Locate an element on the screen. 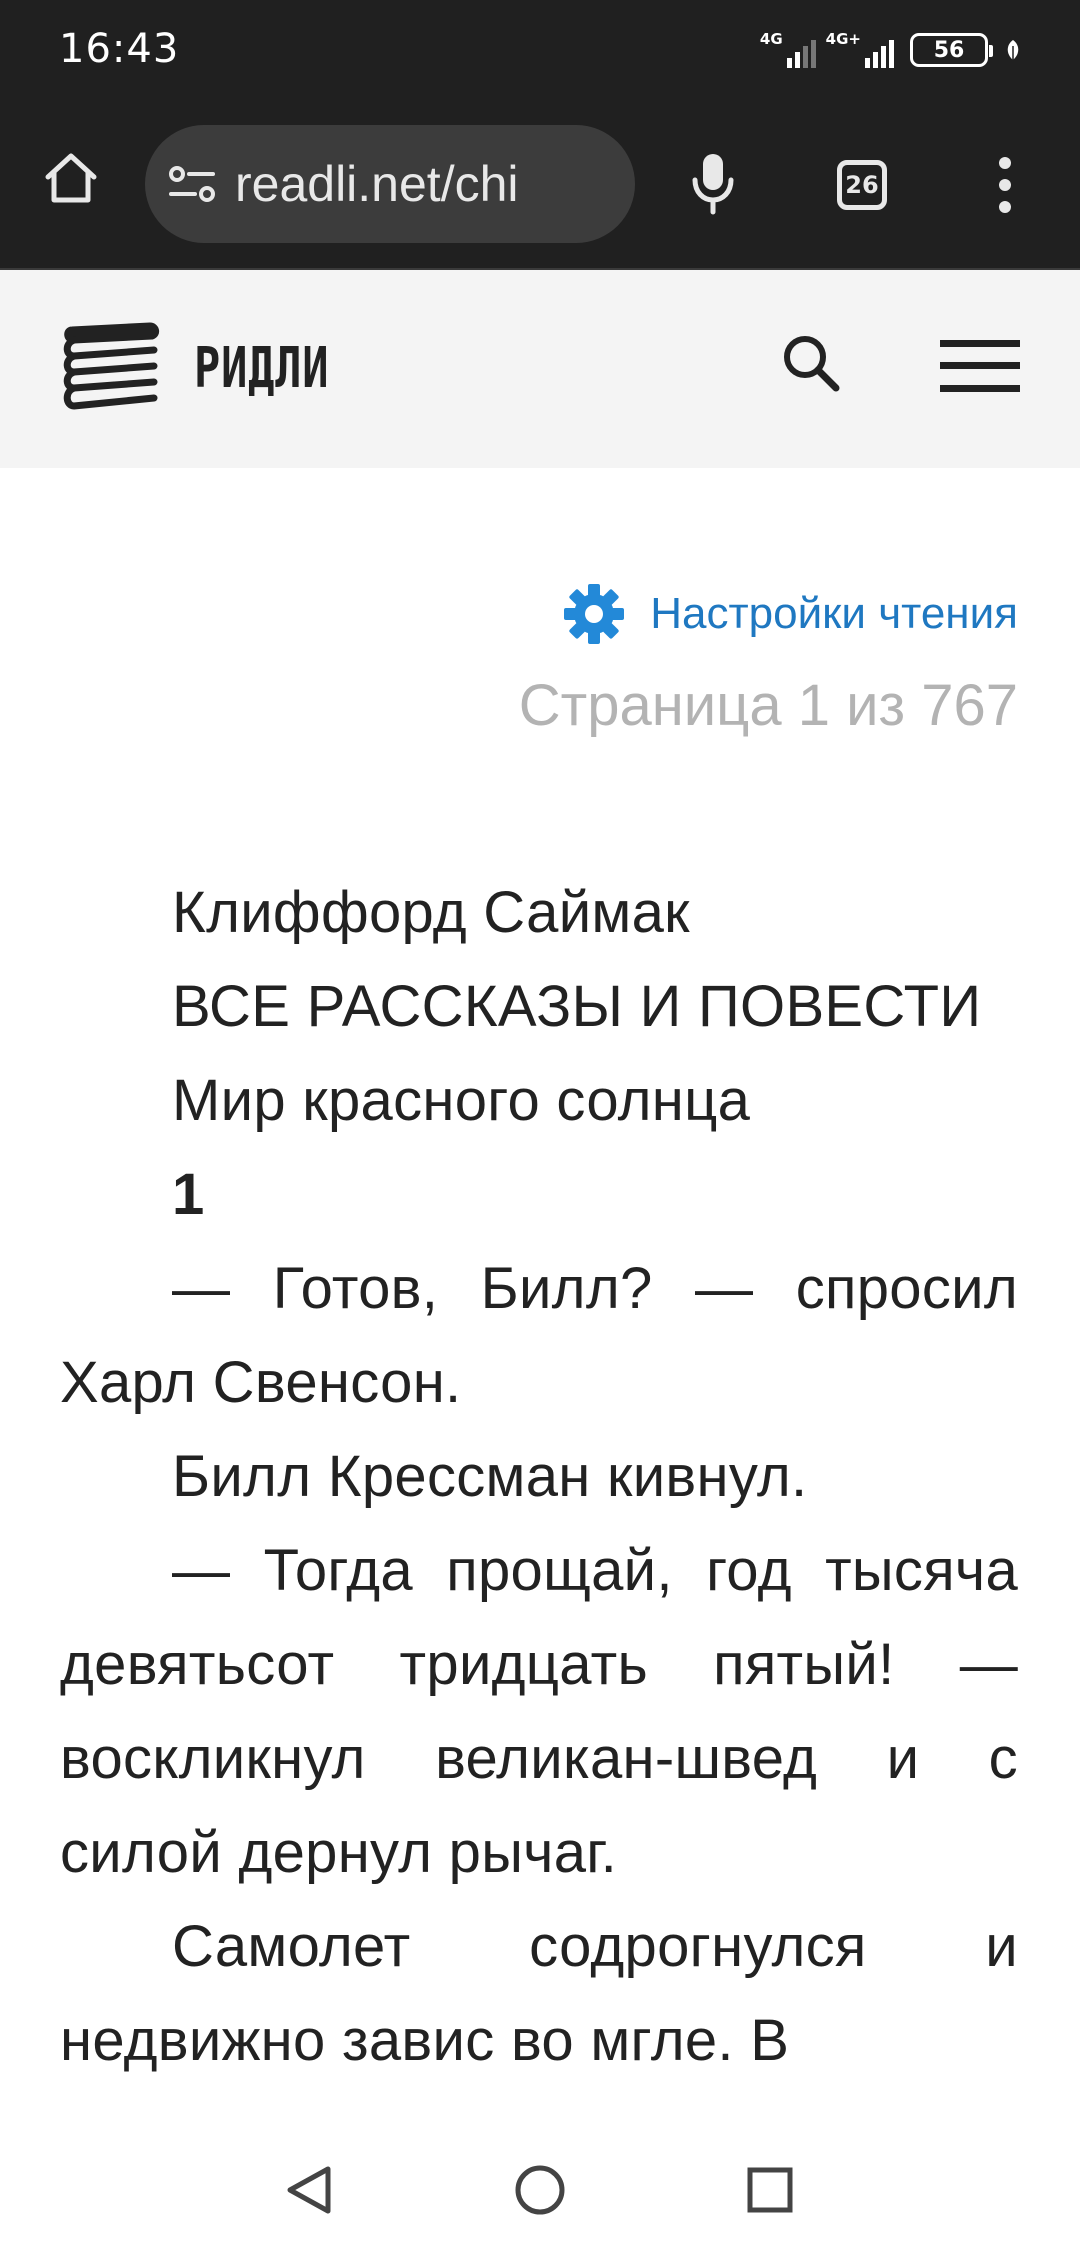 The height and width of the screenshot is (2244, 1080). more-vert-icon is located at coordinates (1005, 185).